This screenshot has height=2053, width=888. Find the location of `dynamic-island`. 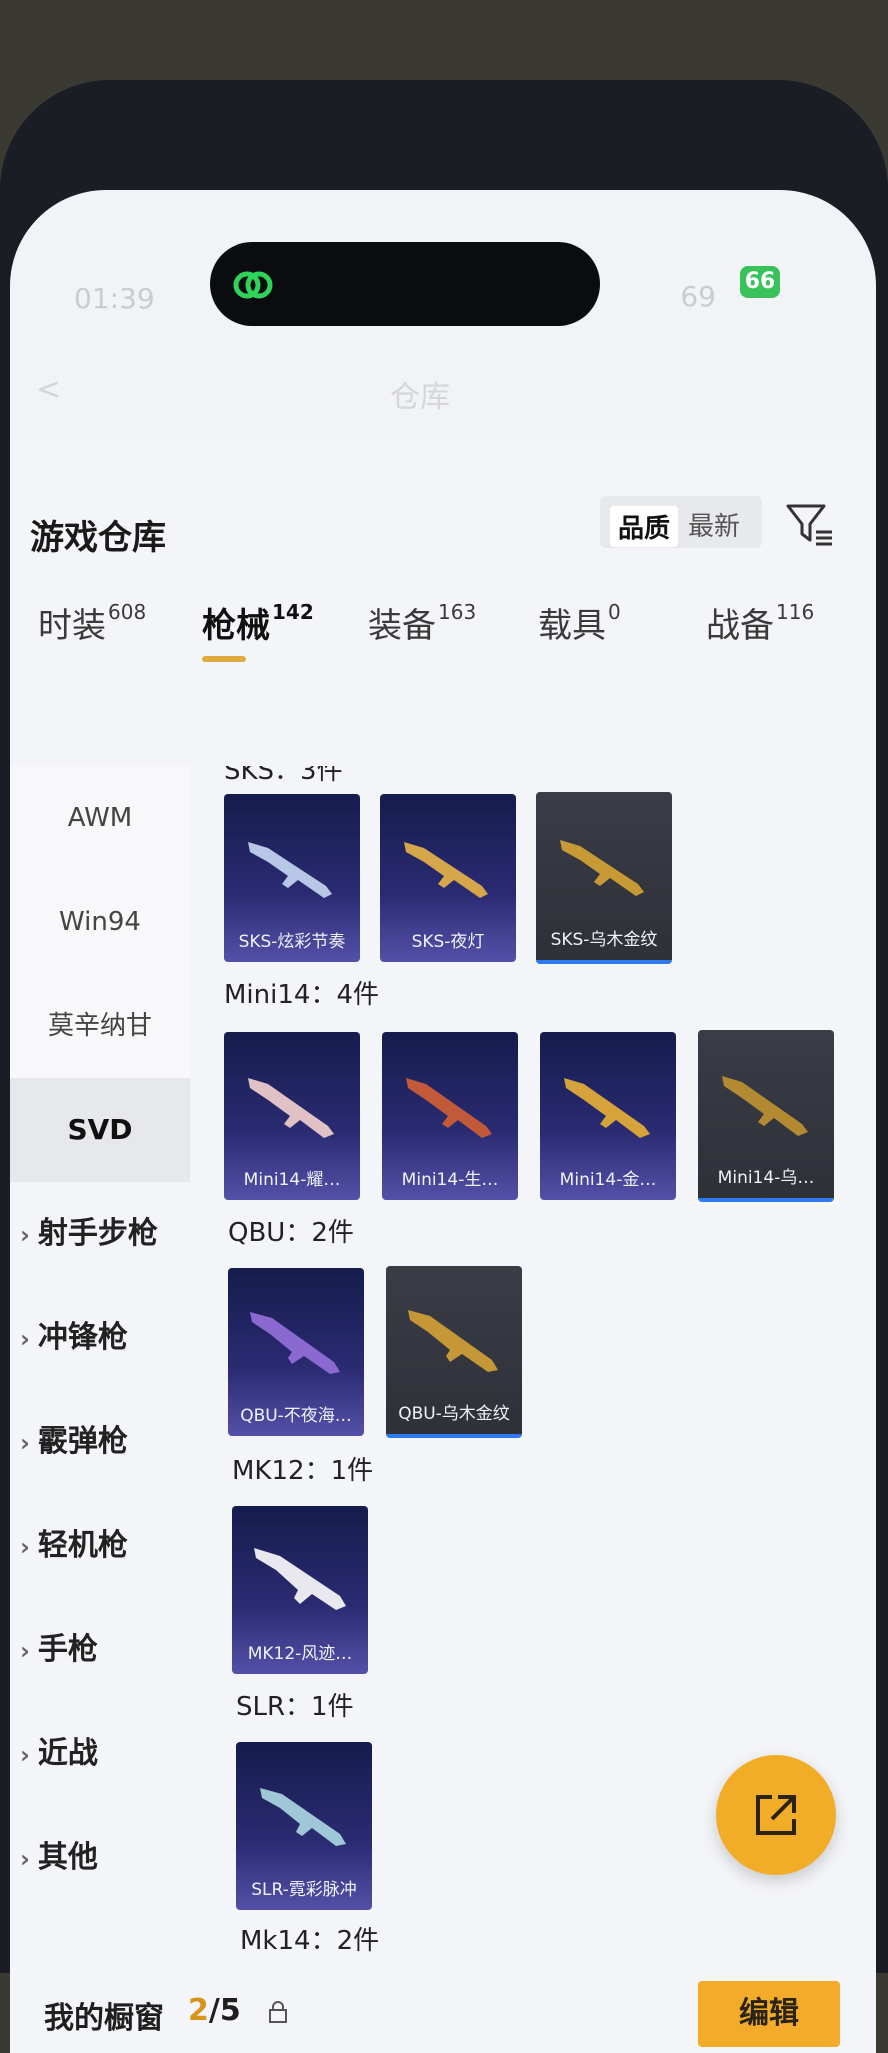

dynamic-island is located at coordinates (405, 284).